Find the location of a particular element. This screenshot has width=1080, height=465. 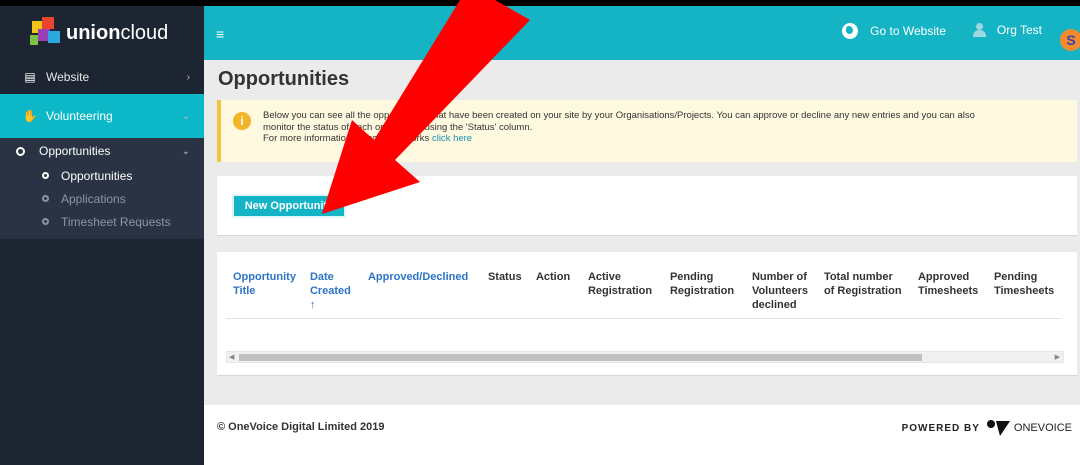

go-to-website-link: Go to Website is located at coordinates (894, 31).